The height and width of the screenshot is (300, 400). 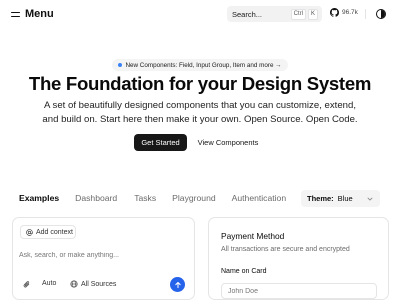 I want to click on menu-button: Menu, so click(x=32, y=14).